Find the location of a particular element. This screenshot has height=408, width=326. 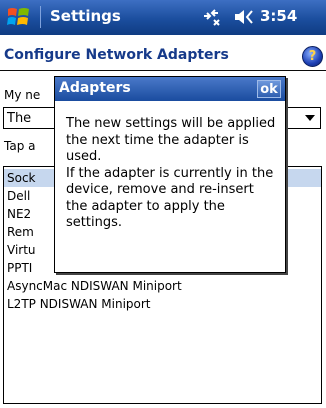

list-item: AsyncMac NDISWAN Miniport is located at coordinates (162, 286).